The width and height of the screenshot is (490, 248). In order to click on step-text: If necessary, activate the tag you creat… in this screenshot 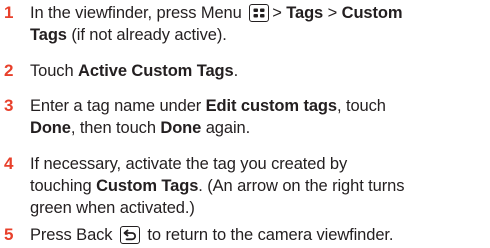, I will do `click(189, 164)`.